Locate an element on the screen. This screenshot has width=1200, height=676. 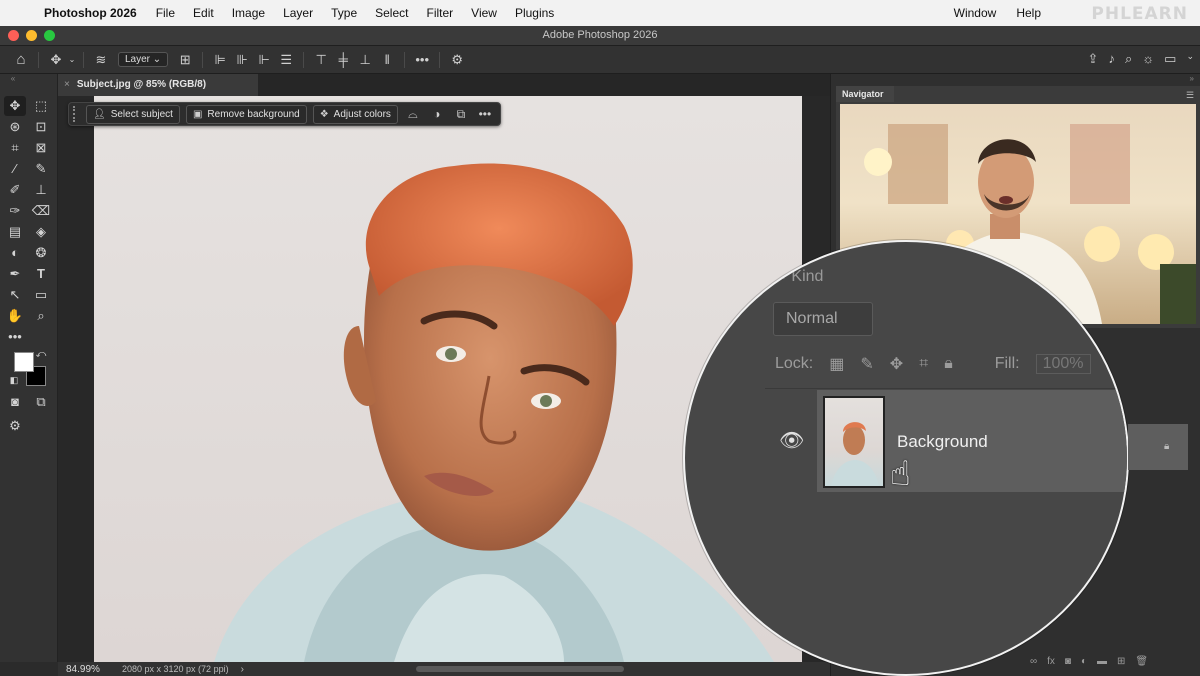
menu-image: Image is located at coordinates (248, 13).